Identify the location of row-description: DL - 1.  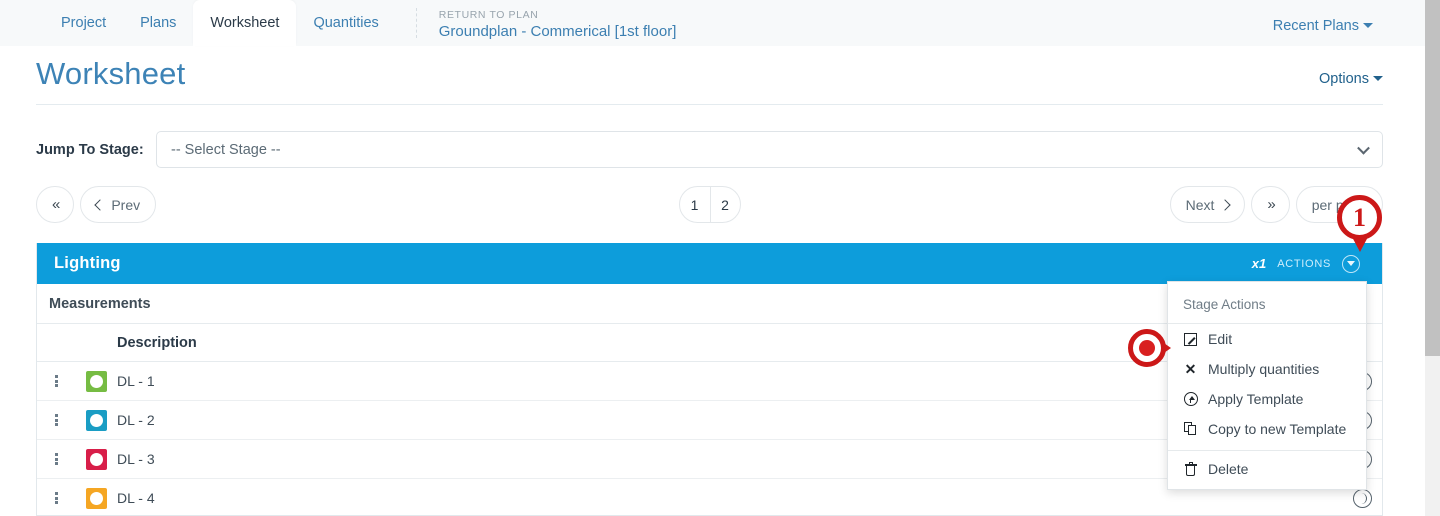
(136, 381).